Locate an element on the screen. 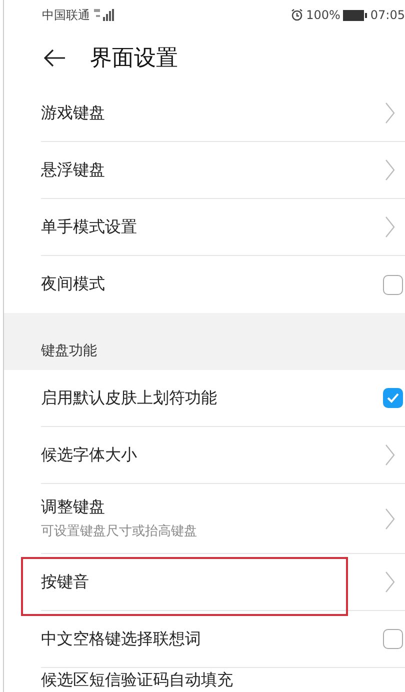  carrier-name: 中国联通 is located at coordinates (66, 15).